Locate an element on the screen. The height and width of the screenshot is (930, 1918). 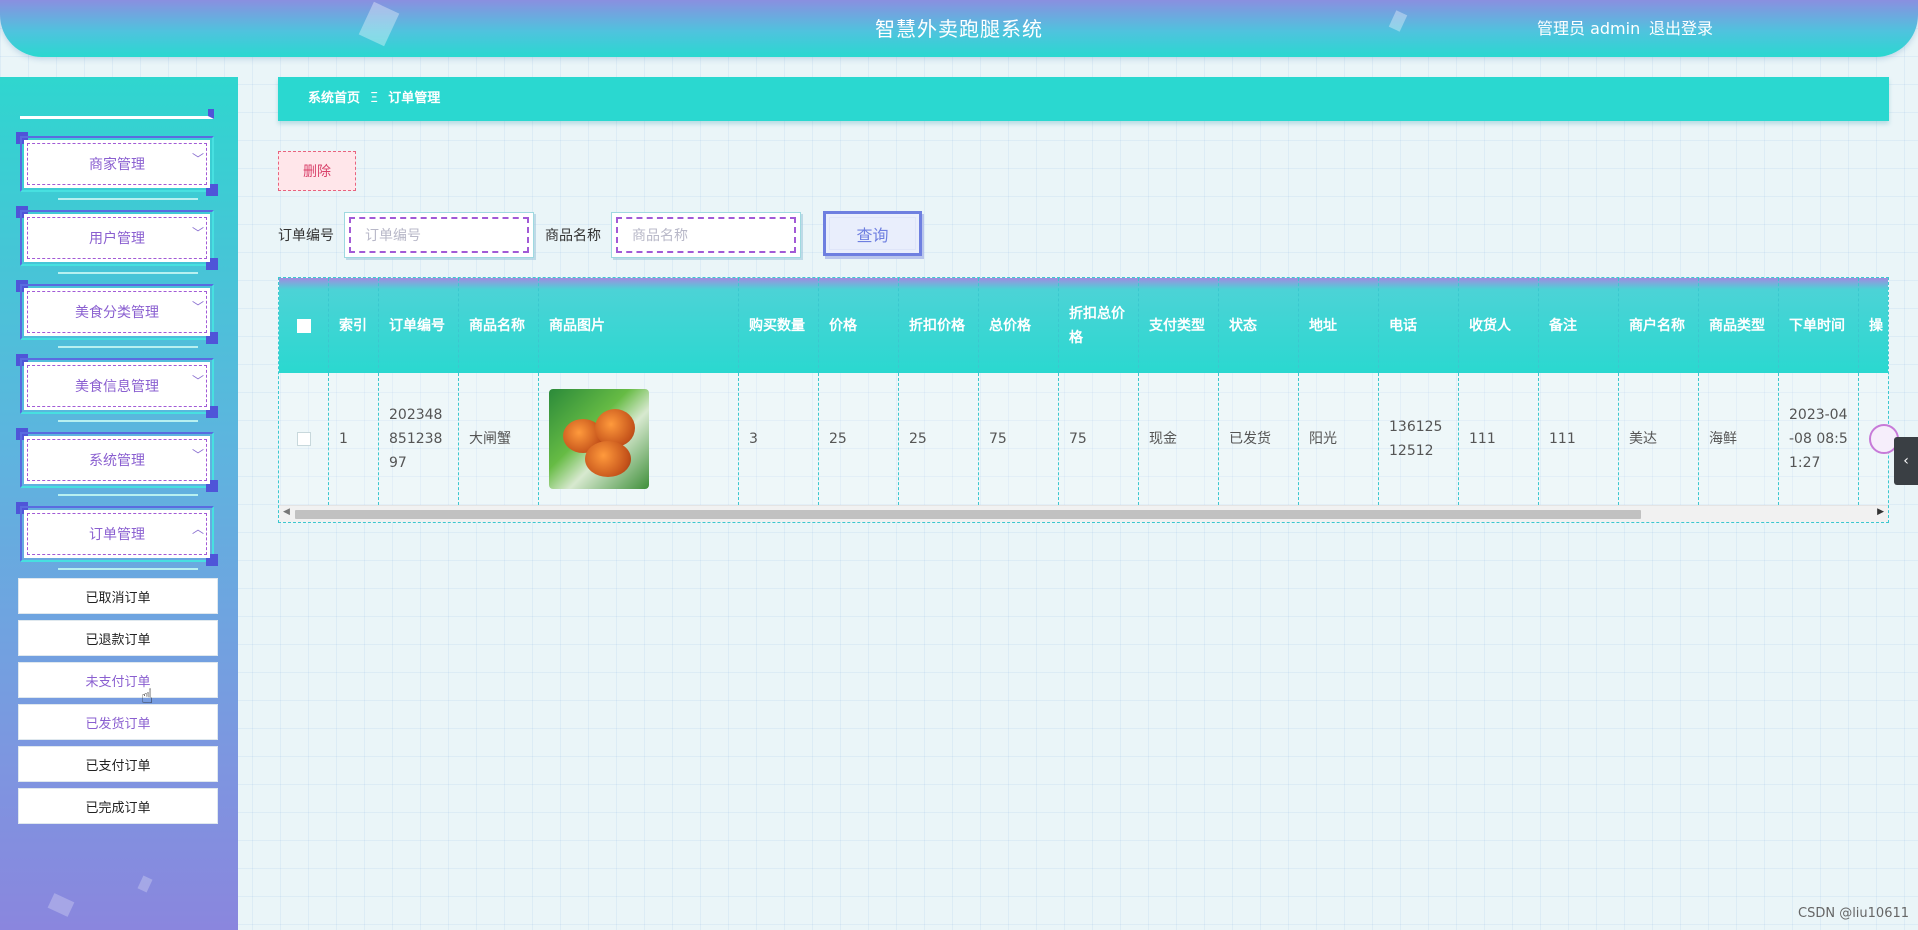
order-no-input is located at coordinates (439, 235).